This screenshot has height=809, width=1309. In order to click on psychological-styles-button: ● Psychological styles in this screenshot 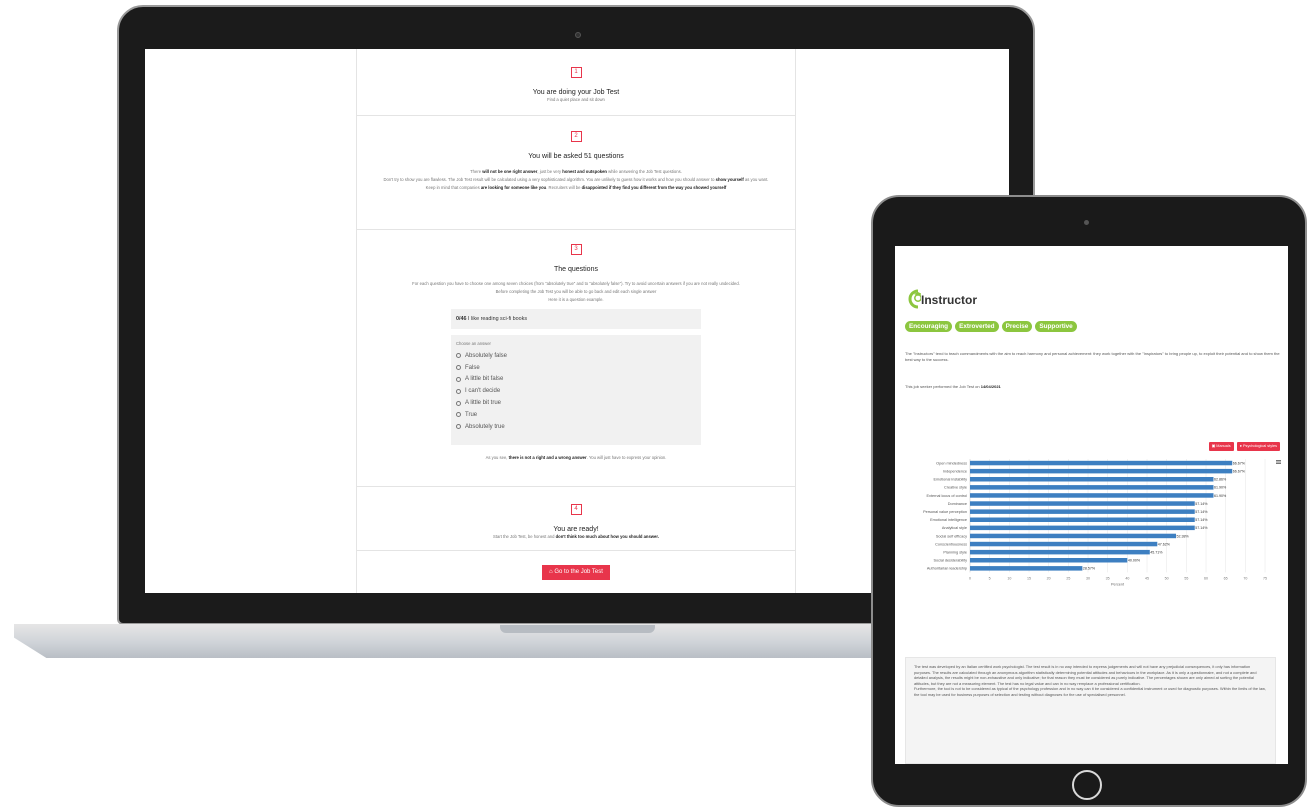, I will do `click(1258, 446)`.